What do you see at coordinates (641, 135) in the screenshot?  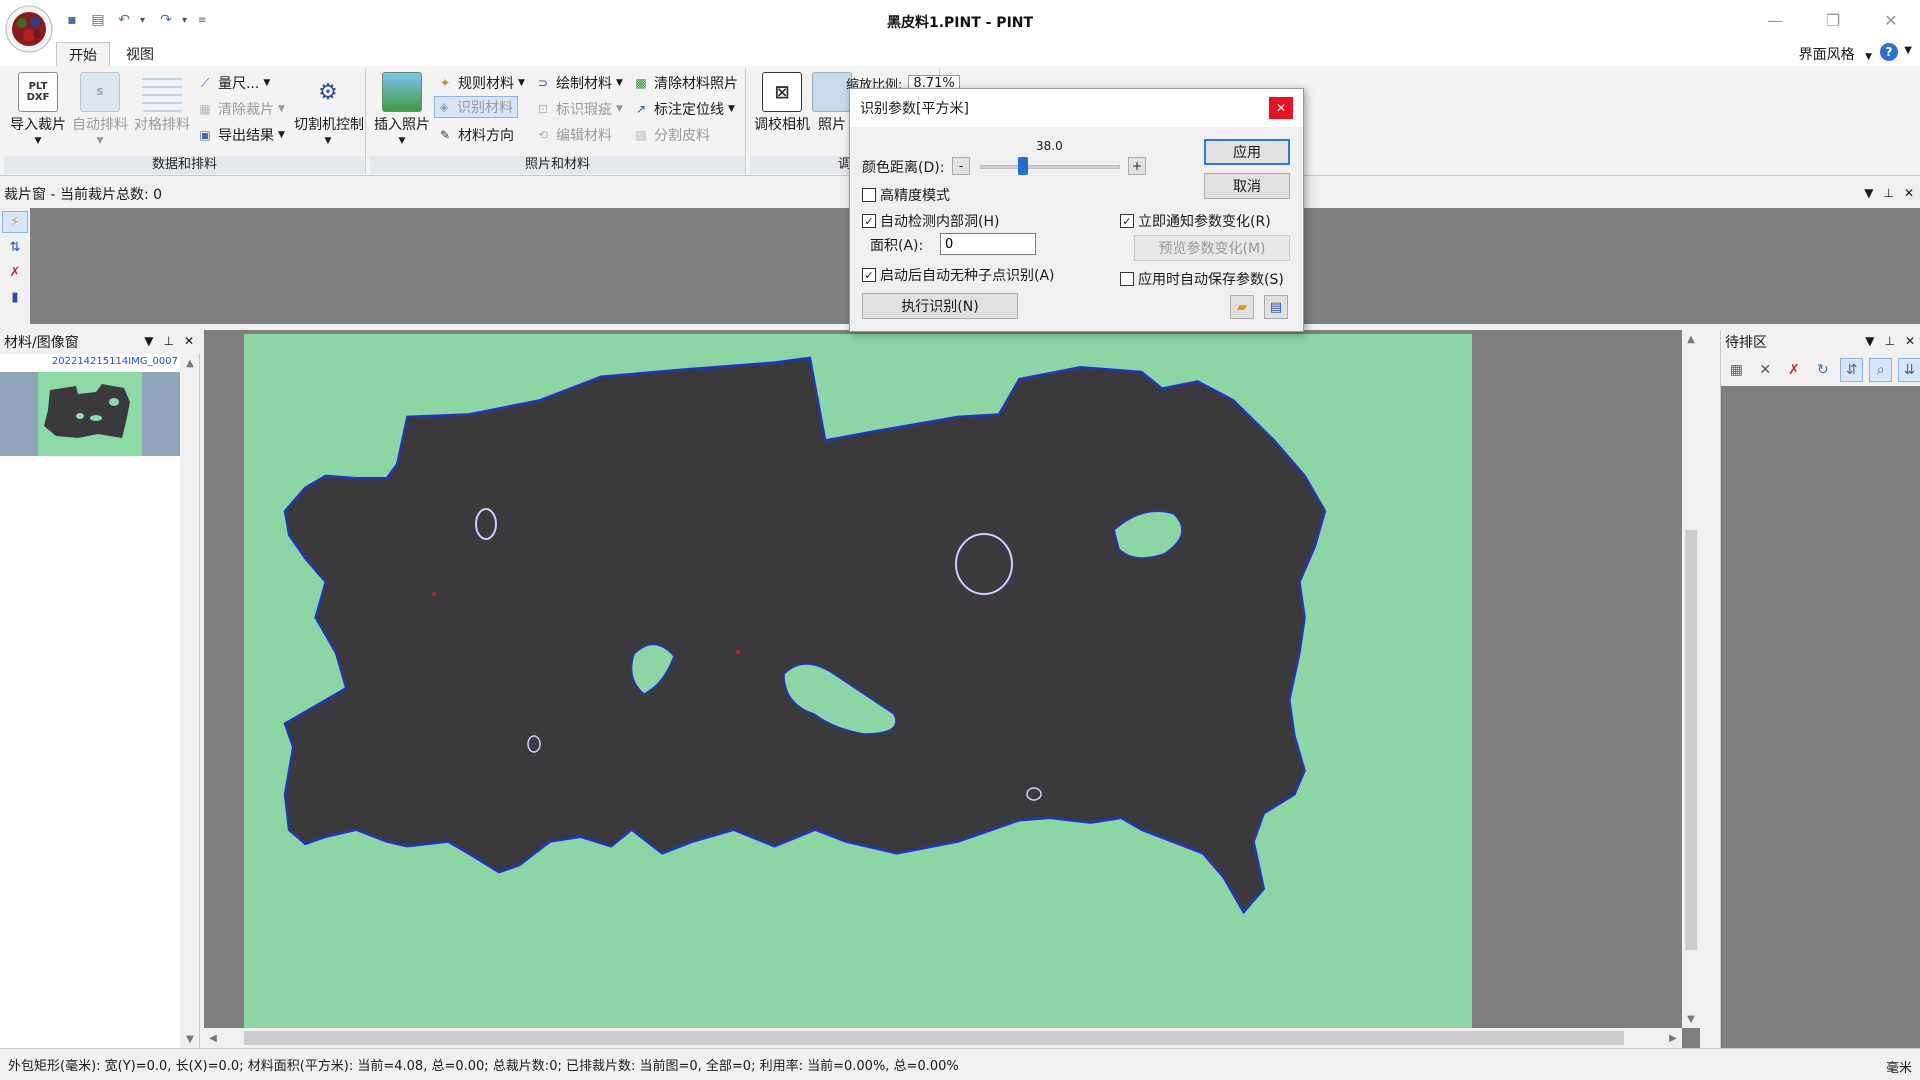 I see `split-icon: ▨` at bounding box center [641, 135].